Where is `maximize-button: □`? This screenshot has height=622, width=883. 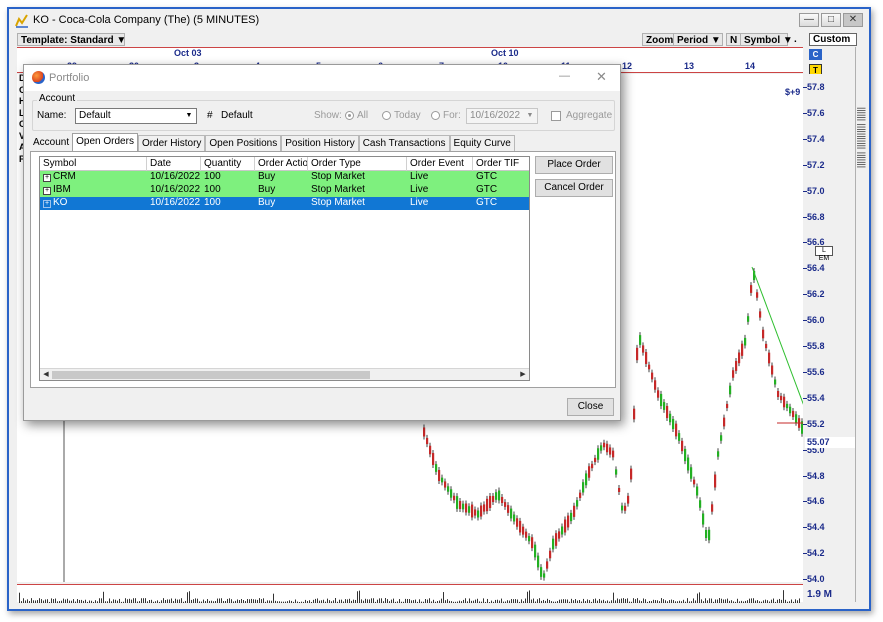
maximize-button: □ is located at coordinates (831, 20).